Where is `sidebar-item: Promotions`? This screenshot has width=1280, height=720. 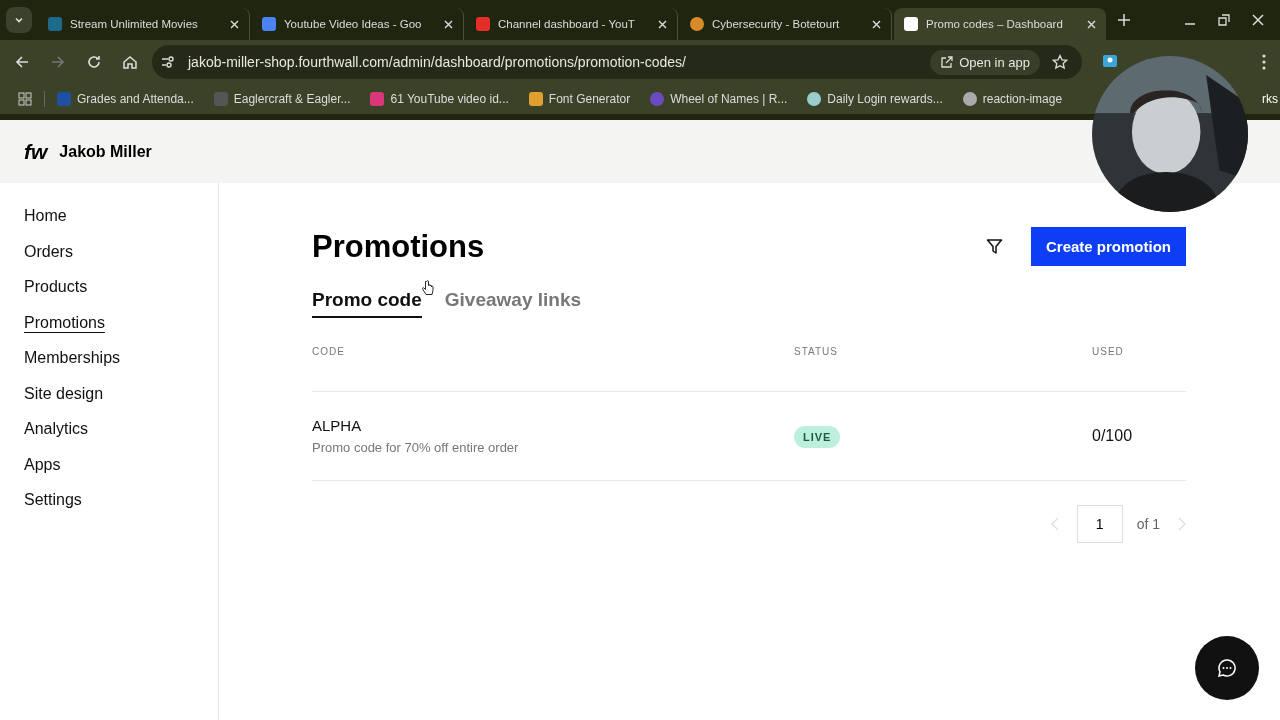
sidebar-item: Promotions is located at coordinates (64, 322).